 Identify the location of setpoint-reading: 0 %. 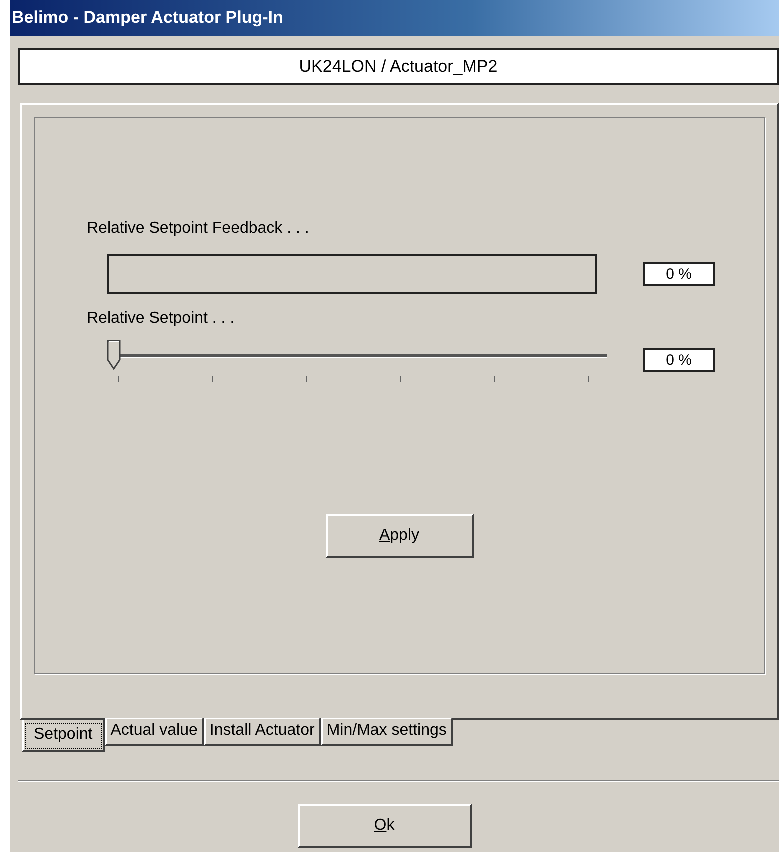
(679, 360).